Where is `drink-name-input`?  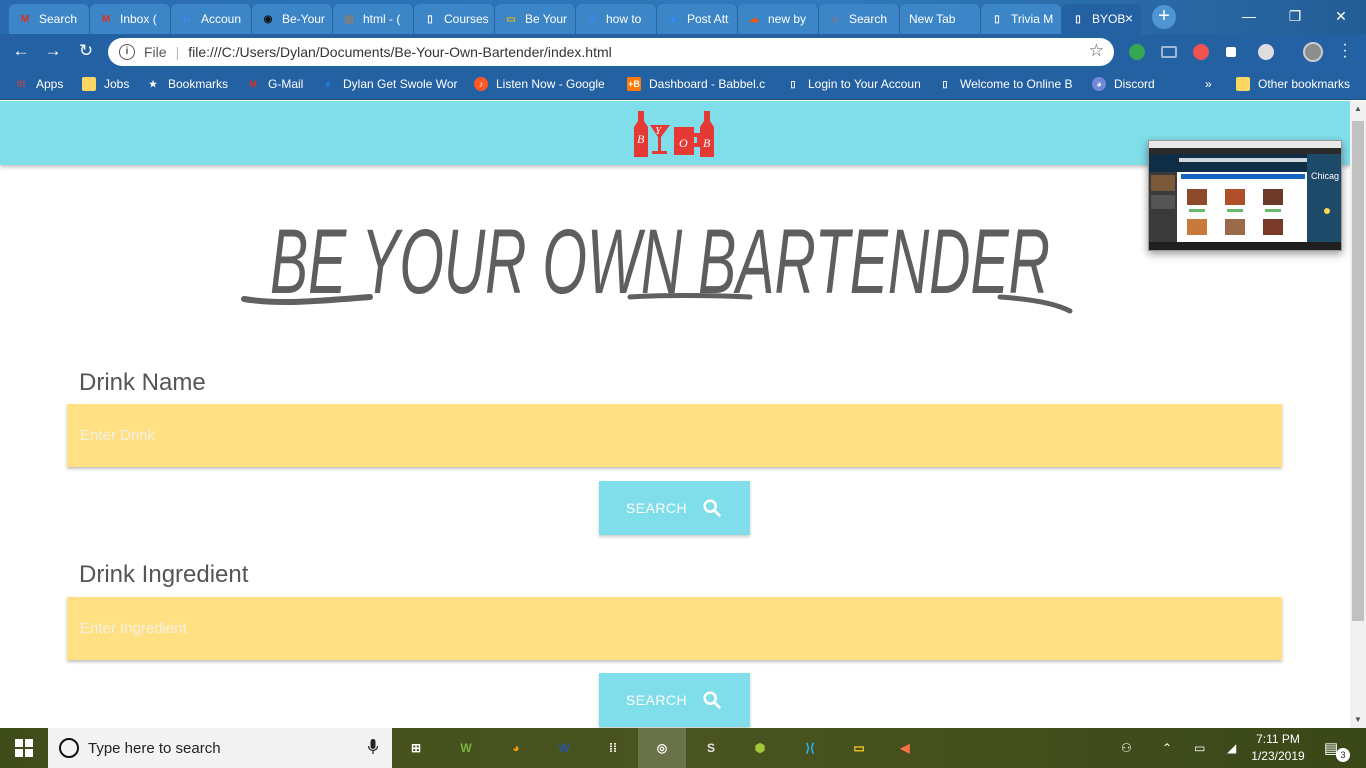
drink-name-input is located at coordinates (674, 435).